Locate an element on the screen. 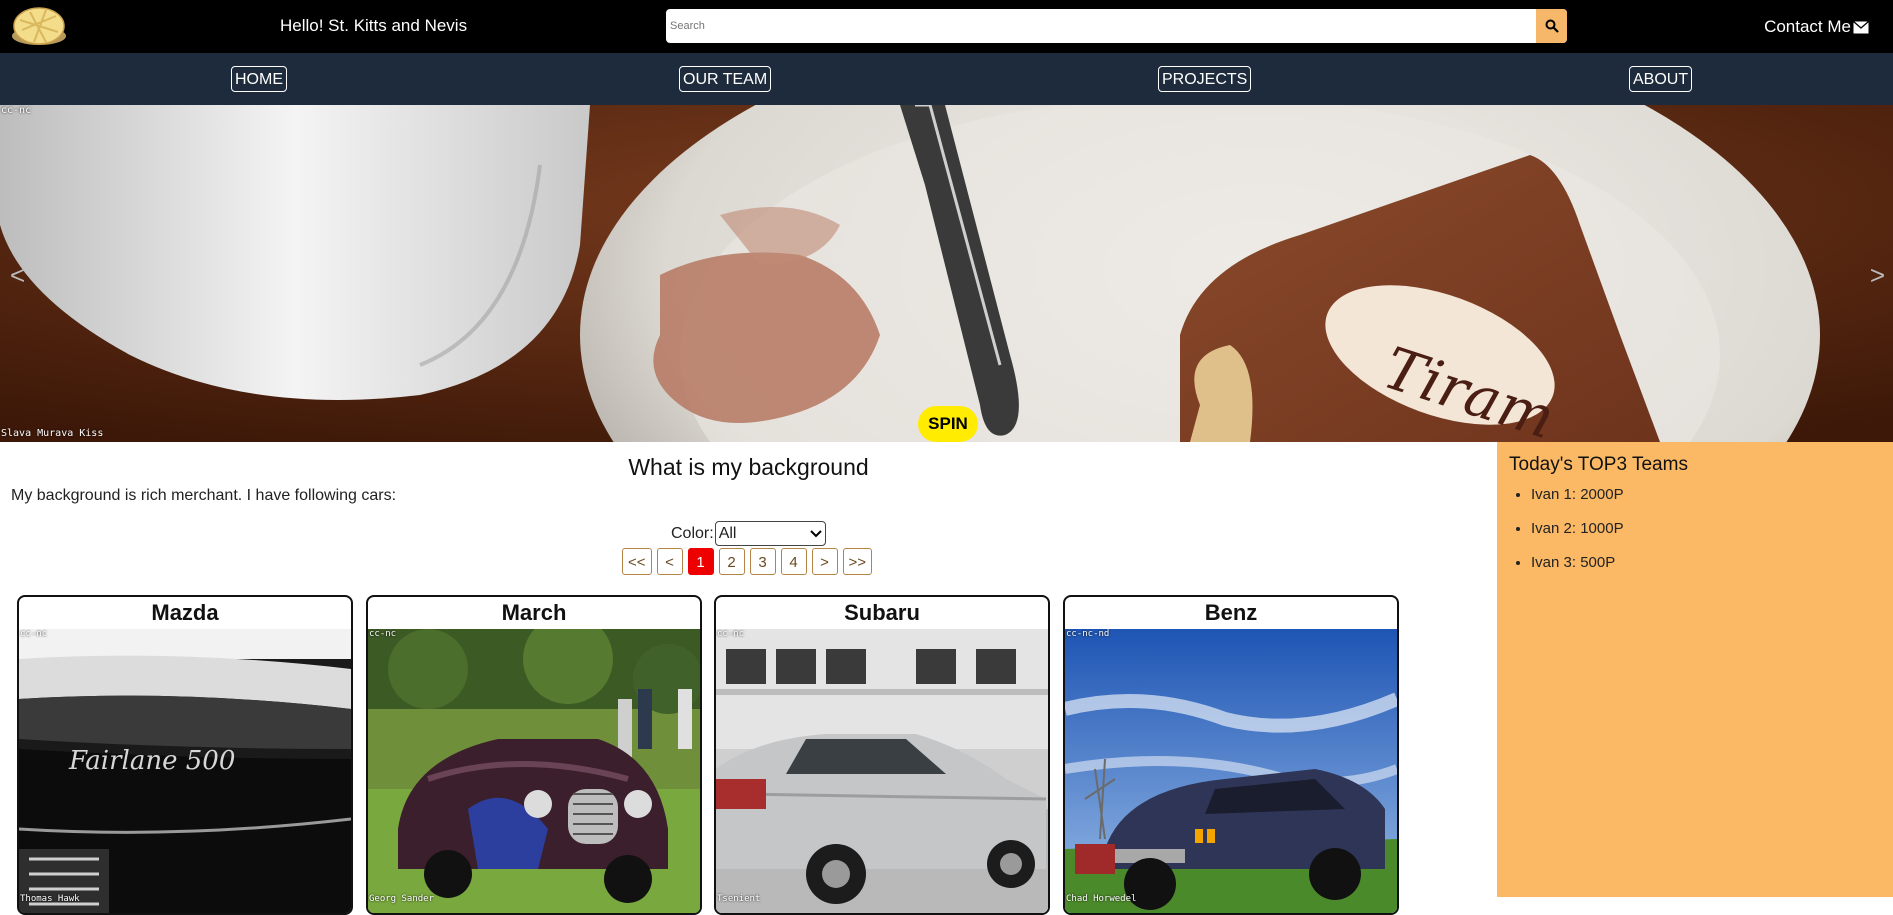  sidebar-title: Today's TOP3 Teams is located at coordinates (1598, 464).